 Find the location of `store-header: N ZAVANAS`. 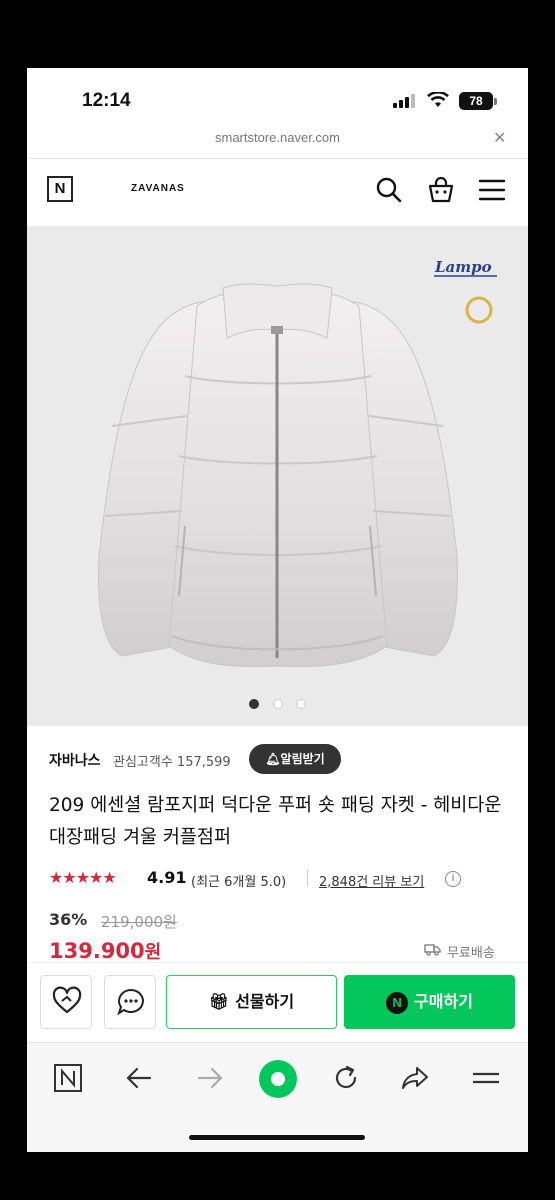

store-header: N ZAVANAS is located at coordinates (277, 192).